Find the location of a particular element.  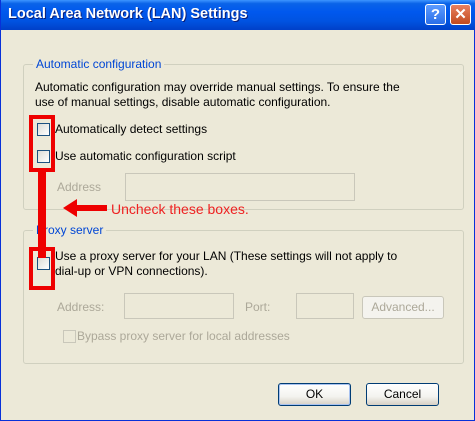

ok-button: OK is located at coordinates (314, 394).